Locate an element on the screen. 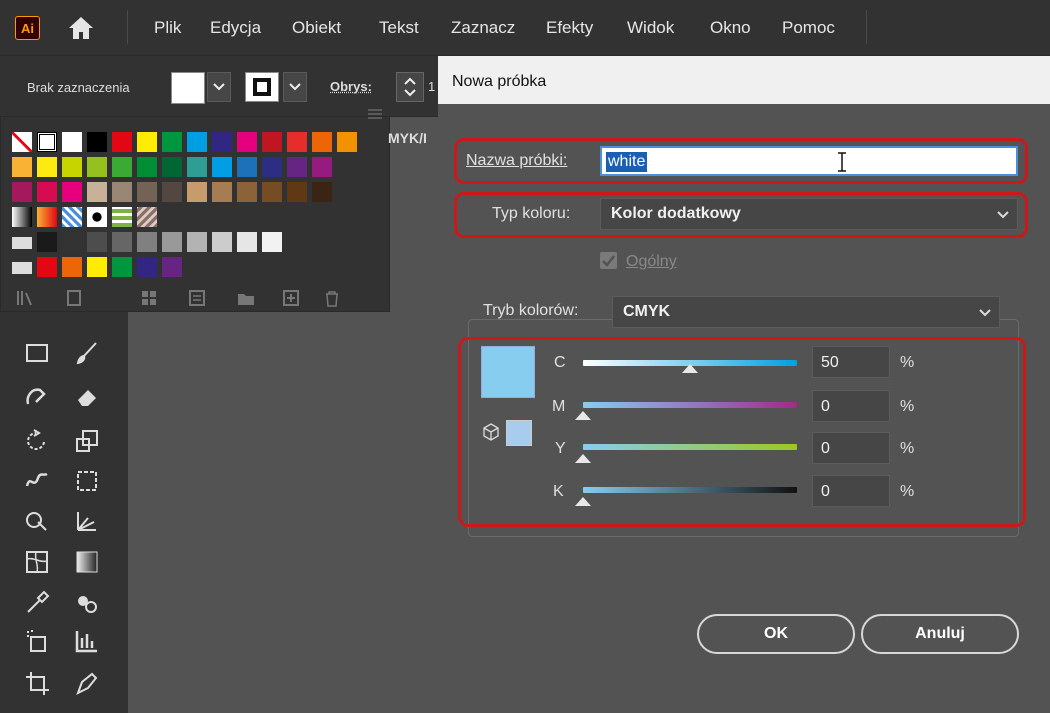 Image resolution: width=1050 pixels, height=713 pixels. shaper-tool-icon is located at coordinates (37, 397).